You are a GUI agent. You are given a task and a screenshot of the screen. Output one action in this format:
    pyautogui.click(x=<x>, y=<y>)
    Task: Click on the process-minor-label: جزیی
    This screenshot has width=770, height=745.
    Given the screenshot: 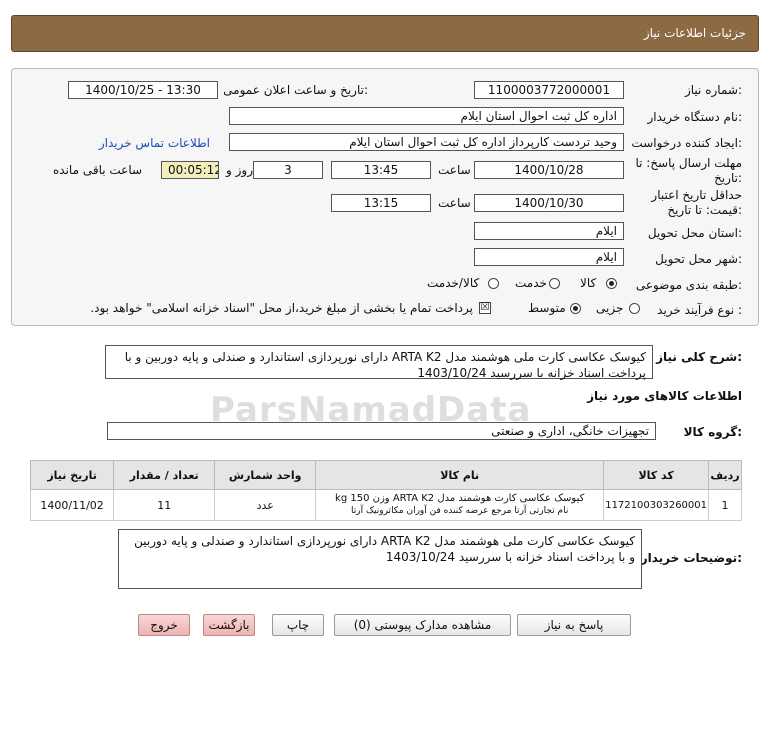 What is the action you would take?
    pyautogui.click(x=610, y=308)
    